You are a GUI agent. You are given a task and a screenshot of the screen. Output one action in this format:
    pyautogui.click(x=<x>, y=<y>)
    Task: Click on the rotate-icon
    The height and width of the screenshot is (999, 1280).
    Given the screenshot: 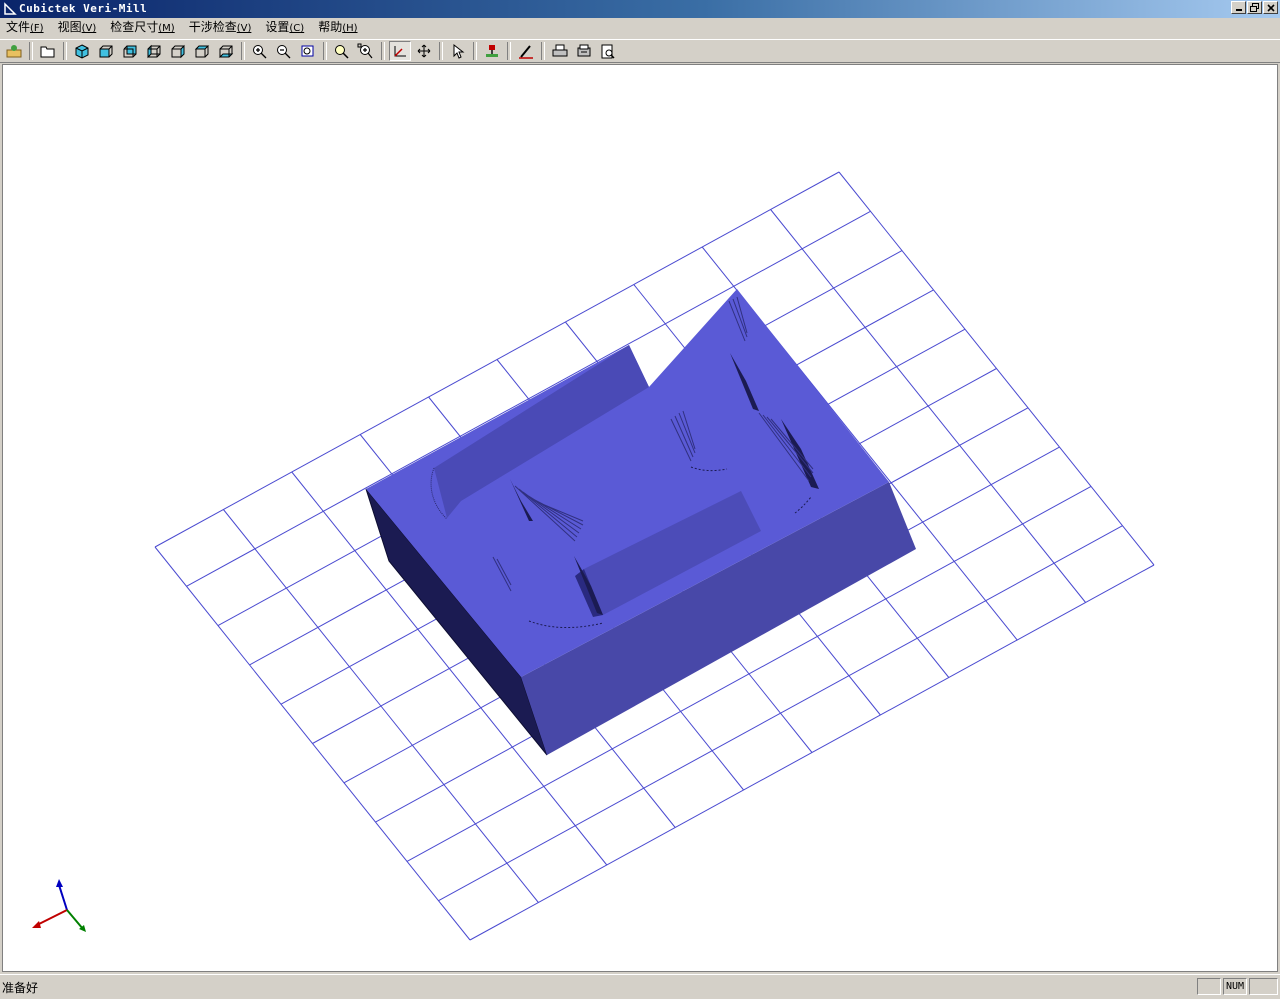 What is the action you would take?
    pyautogui.click(x=400, y=51)
    